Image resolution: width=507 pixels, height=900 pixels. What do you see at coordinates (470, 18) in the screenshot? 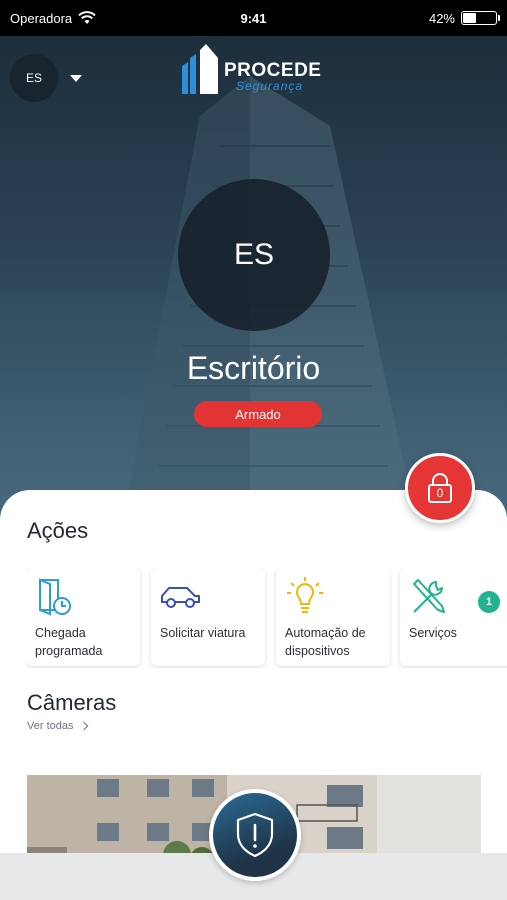
I see `battery-level` at bounding box center [470, 18].